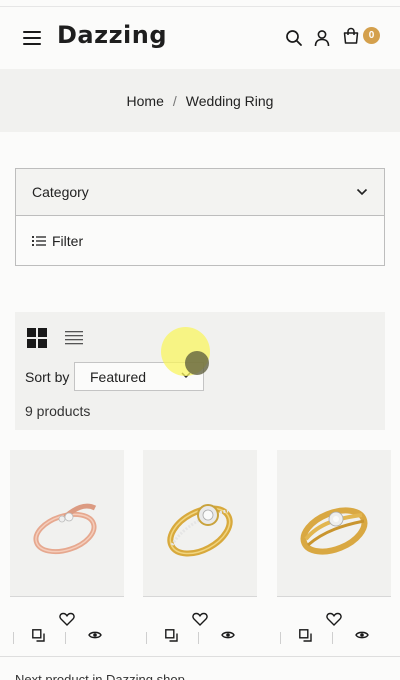 The image size is (400, 680). I want to click on sort-by-label: Sort by, so click(47, 377).